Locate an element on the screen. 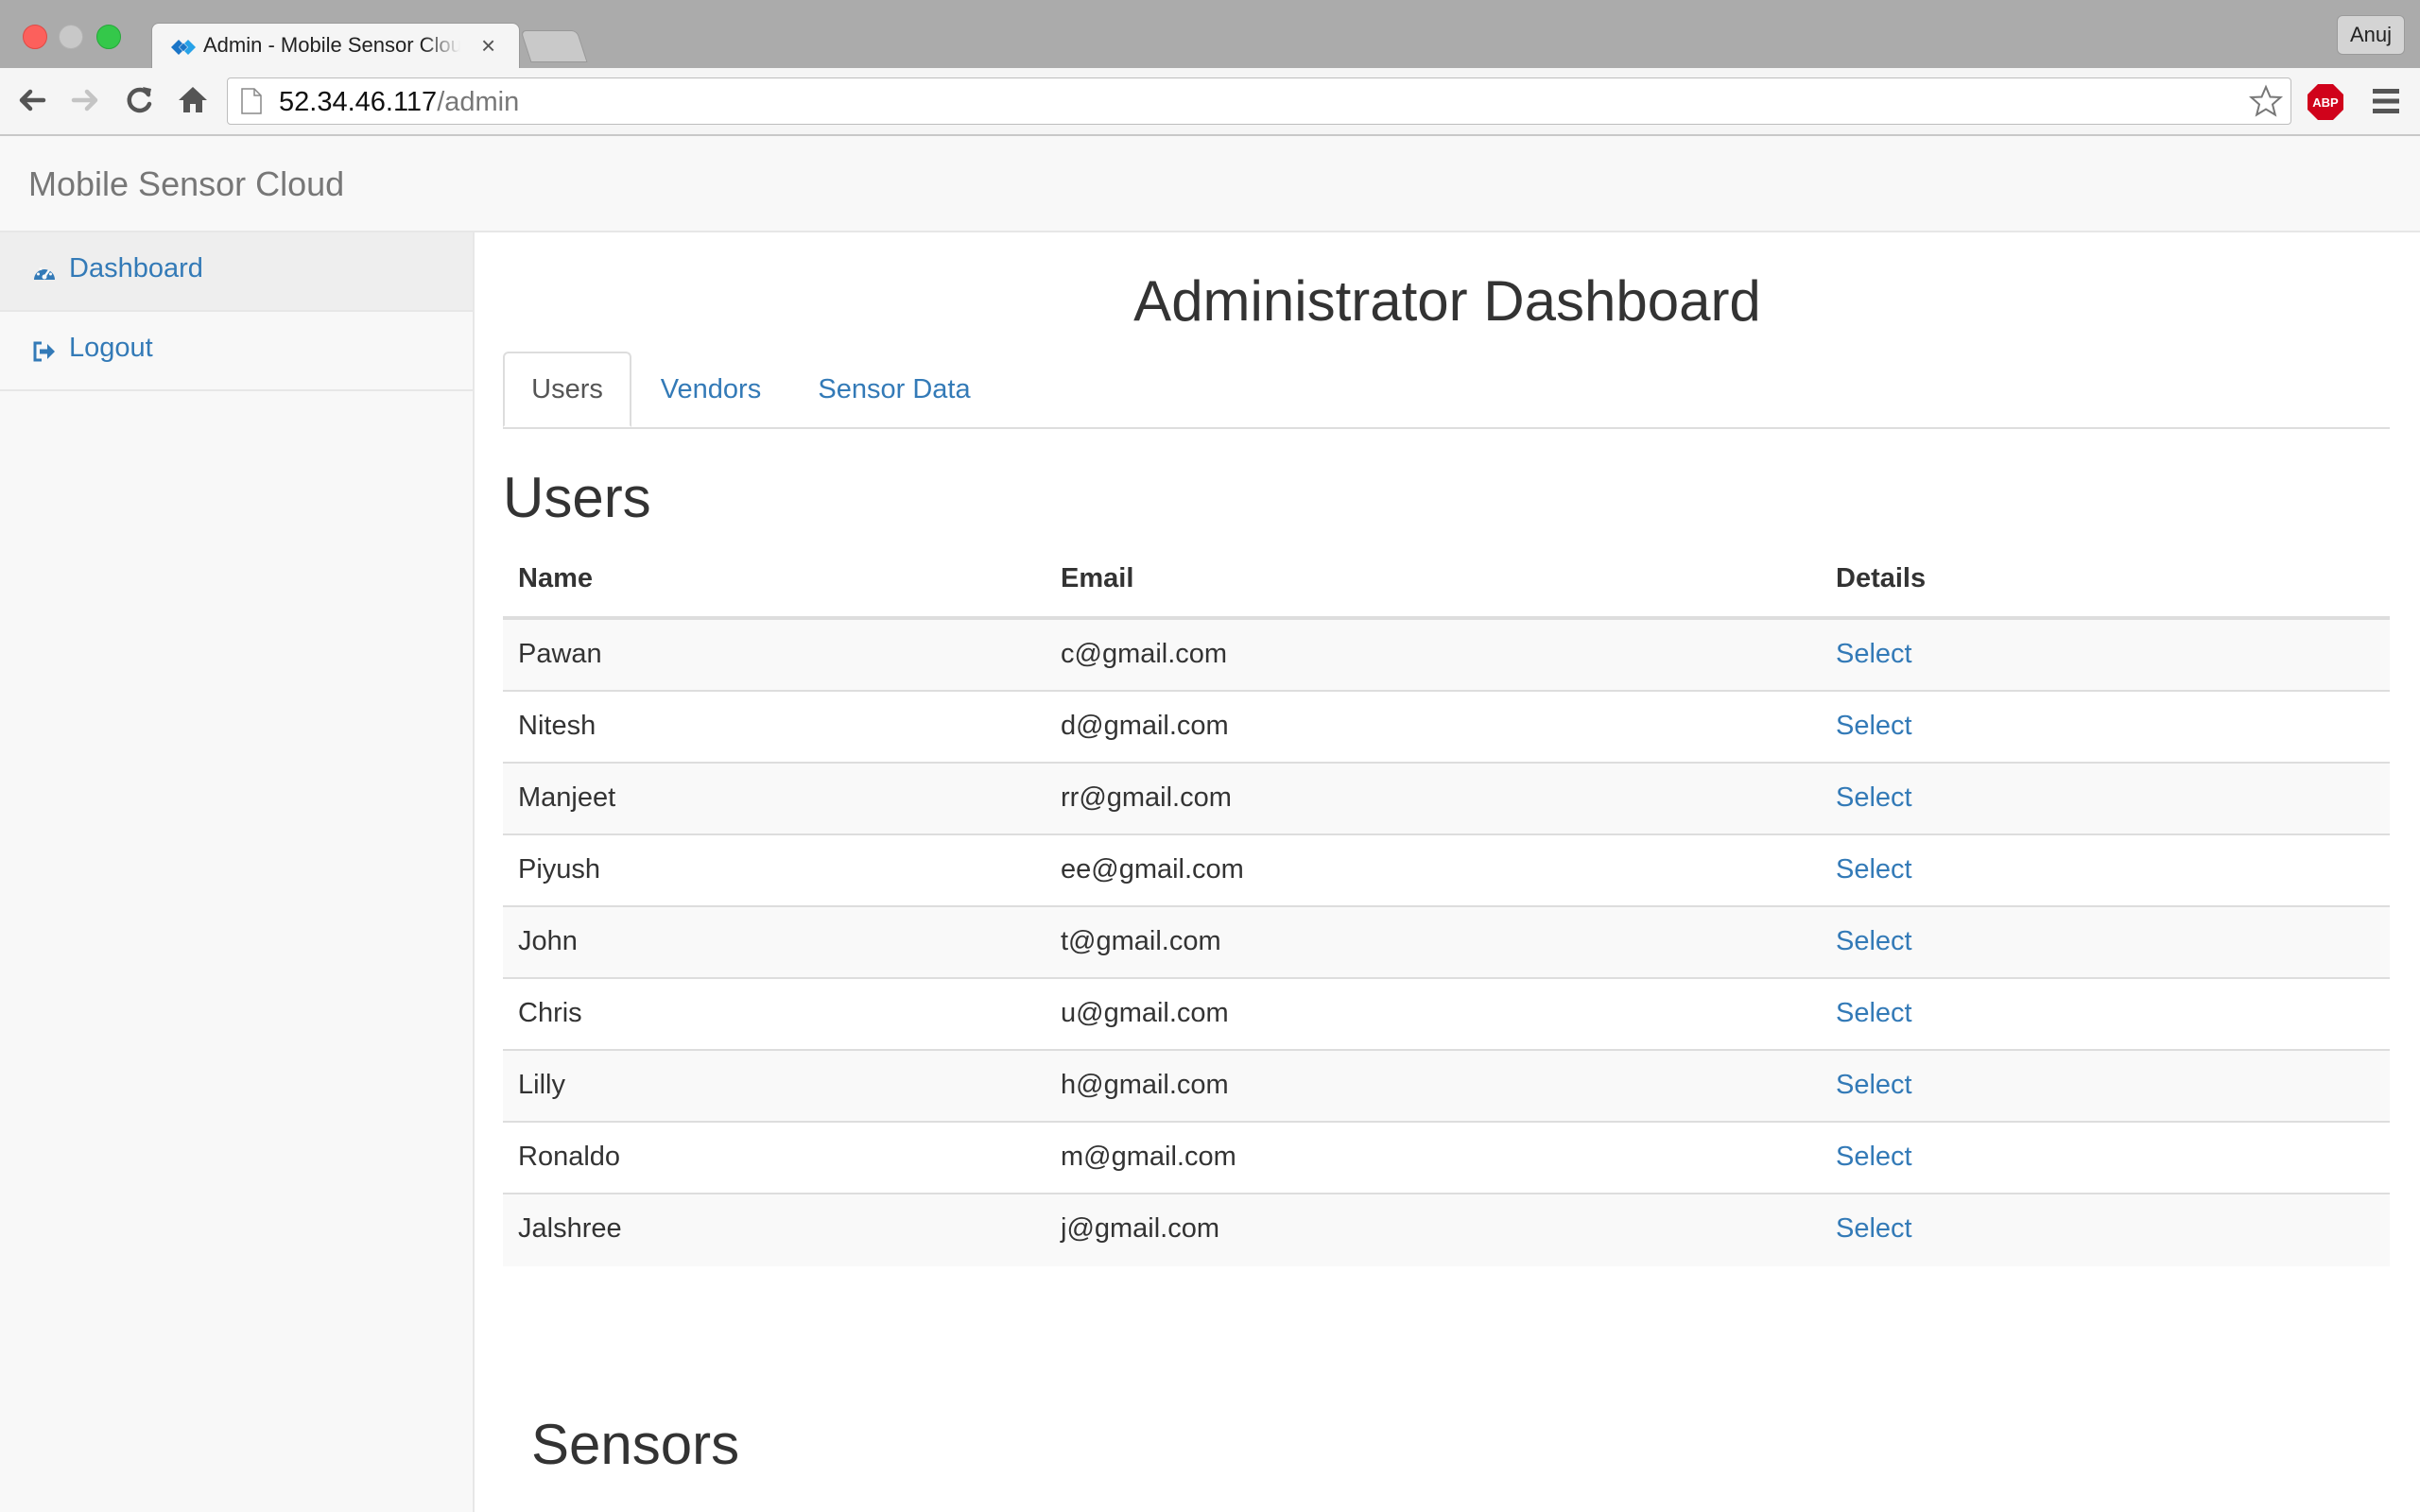 The height and width of the screenshot is (1512, 2420). home-icon is located at coordinates (193, 100).